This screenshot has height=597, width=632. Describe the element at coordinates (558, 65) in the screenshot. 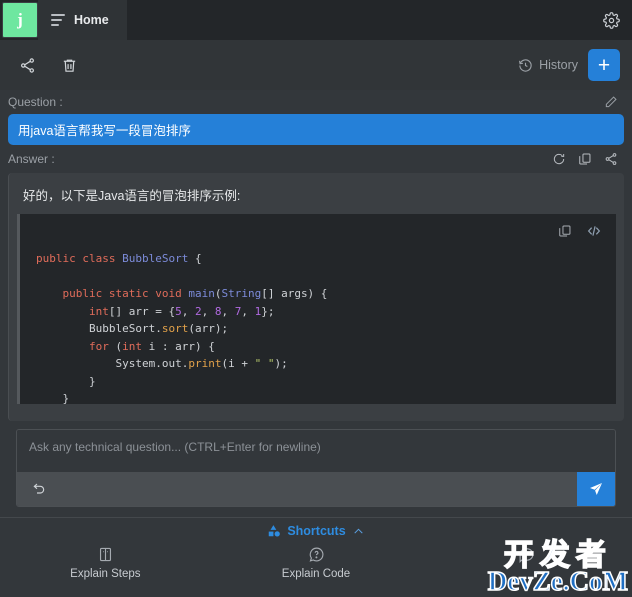

I see `history-label: History` at that location.